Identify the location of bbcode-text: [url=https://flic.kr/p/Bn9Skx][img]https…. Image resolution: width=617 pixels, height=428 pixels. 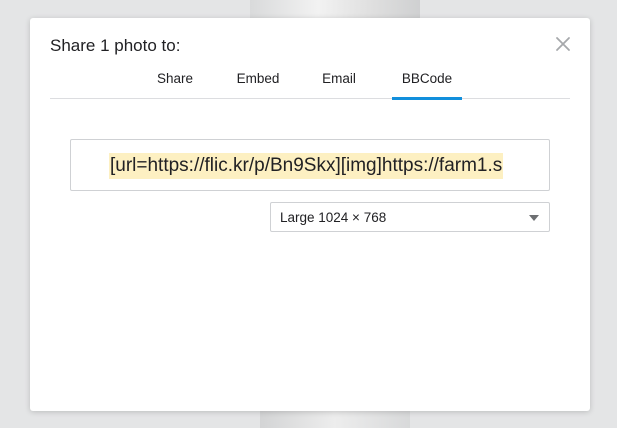
(306, 166).